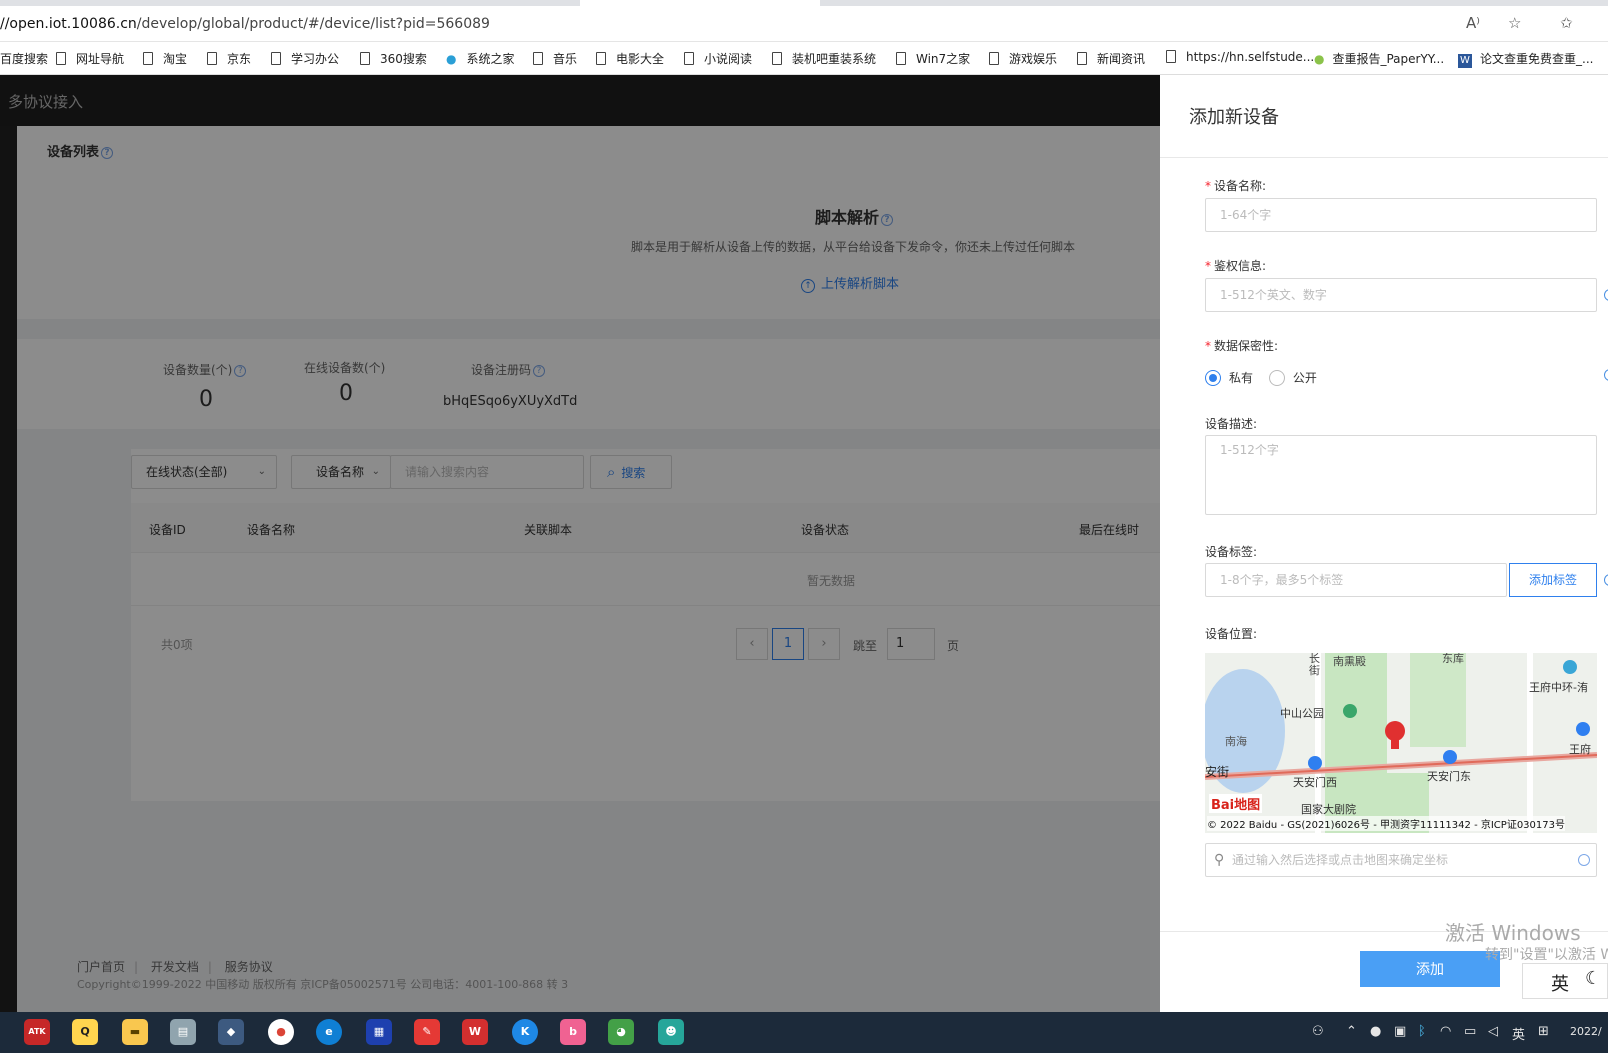 The width and height of the screenshot is (1608, 1053). Describe the element at coordinates (555, 58) in the screenshot. I see `bookmark-item: 音乐` at that location.